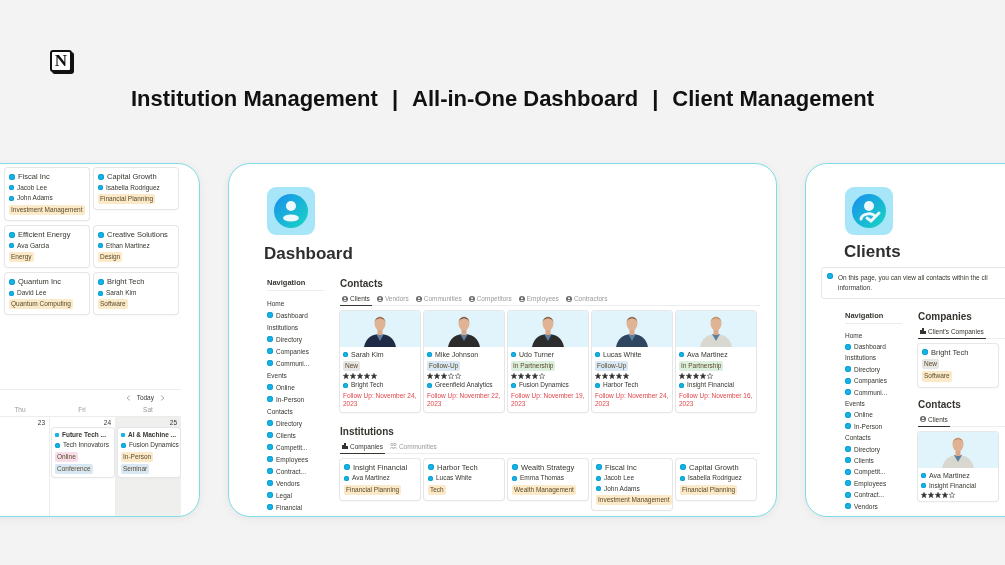 The height and width of the screenshot is (565, 1005). I want to click on banner-title: Institution Management, so click(254, 99).